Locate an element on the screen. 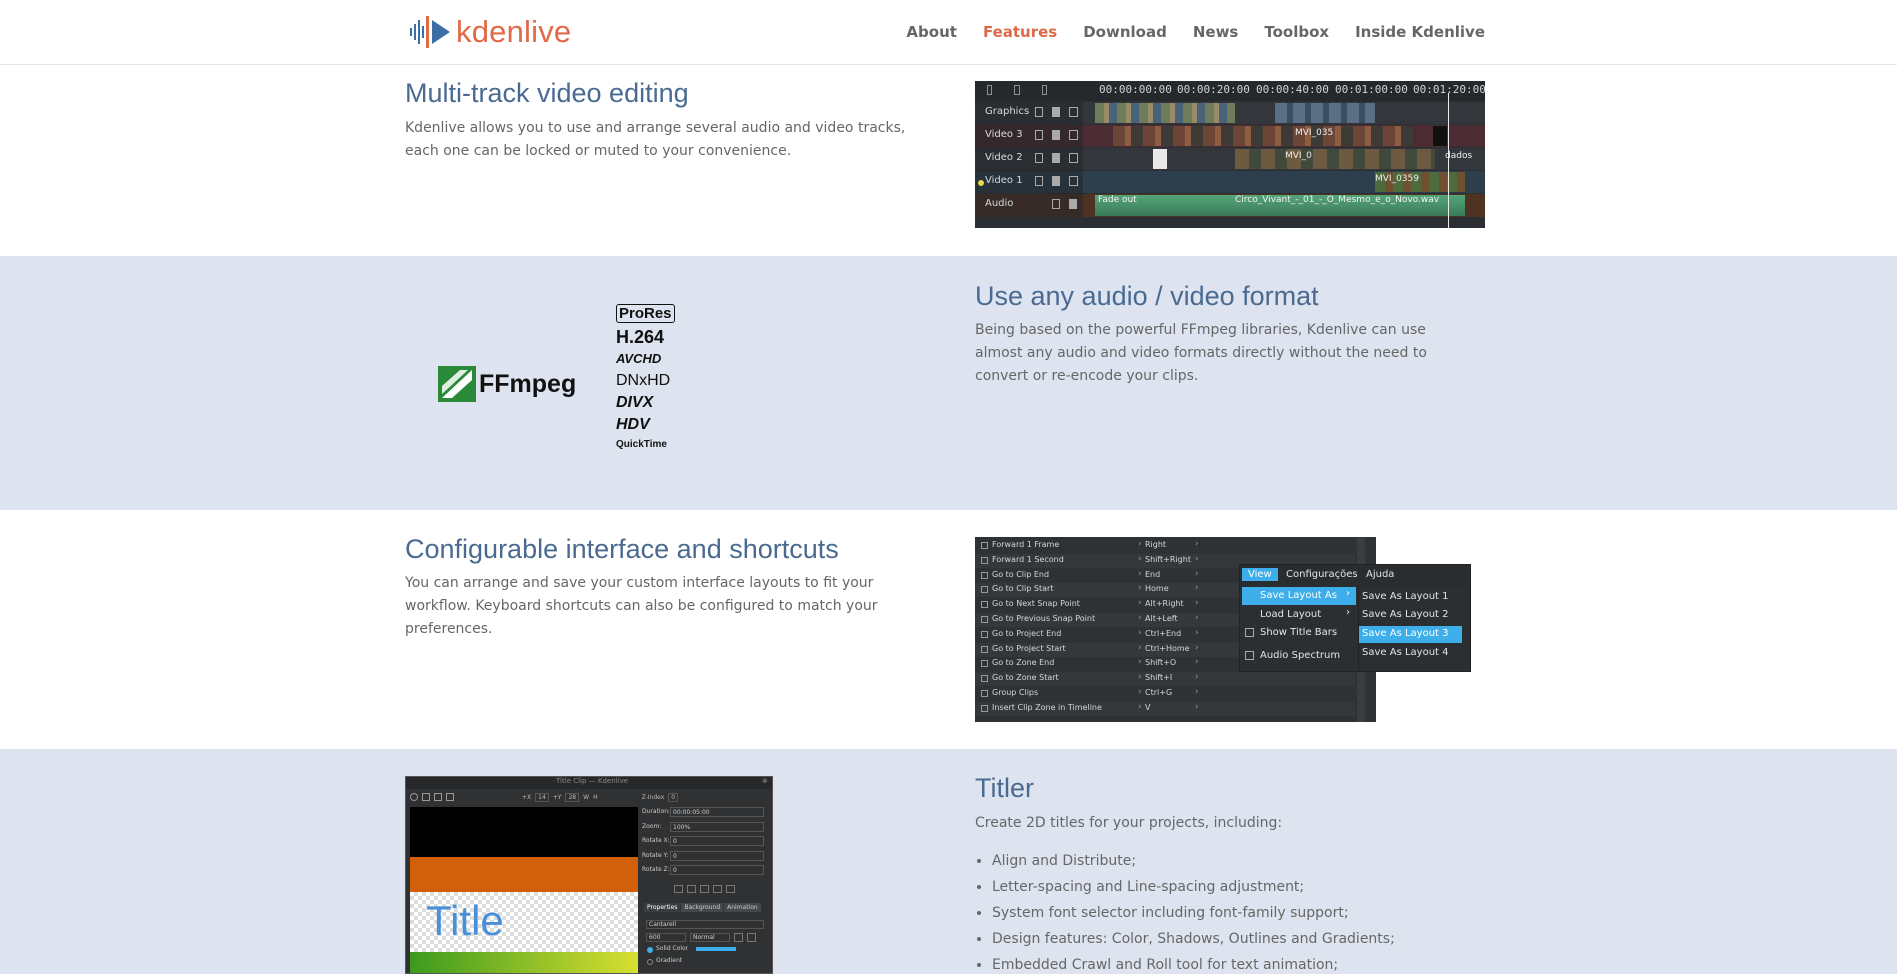  titler-field-row: Rotate Y: 0 is located at coordinates (706, 856).